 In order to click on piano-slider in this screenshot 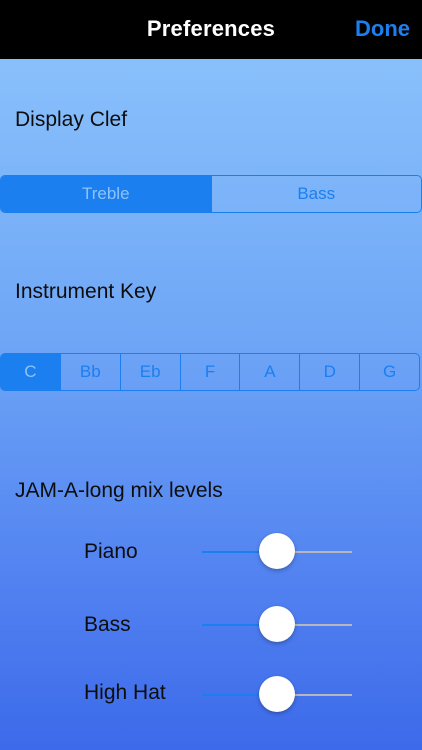, I will do `click(277, 551)`.